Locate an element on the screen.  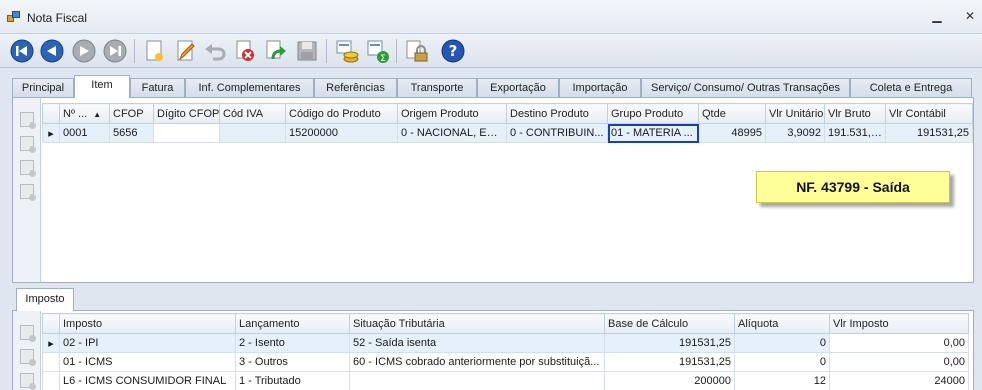
undo-icon is located at coordinates (215, 52).